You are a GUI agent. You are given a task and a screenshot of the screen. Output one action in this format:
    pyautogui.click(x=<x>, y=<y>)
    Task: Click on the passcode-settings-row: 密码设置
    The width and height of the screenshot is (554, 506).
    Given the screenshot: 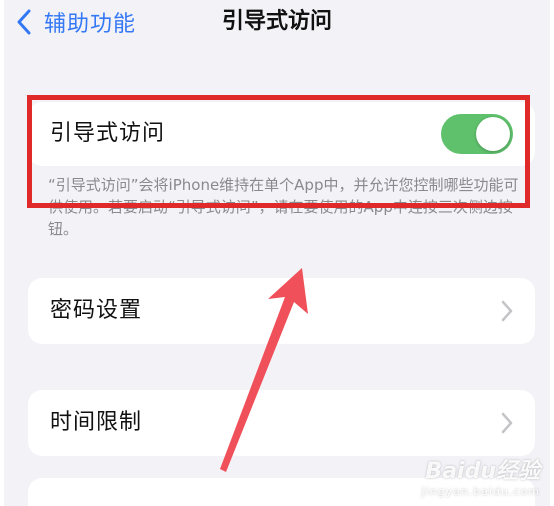 What is the action you would take?
    pyautogui.click(x=281, y=311)
    